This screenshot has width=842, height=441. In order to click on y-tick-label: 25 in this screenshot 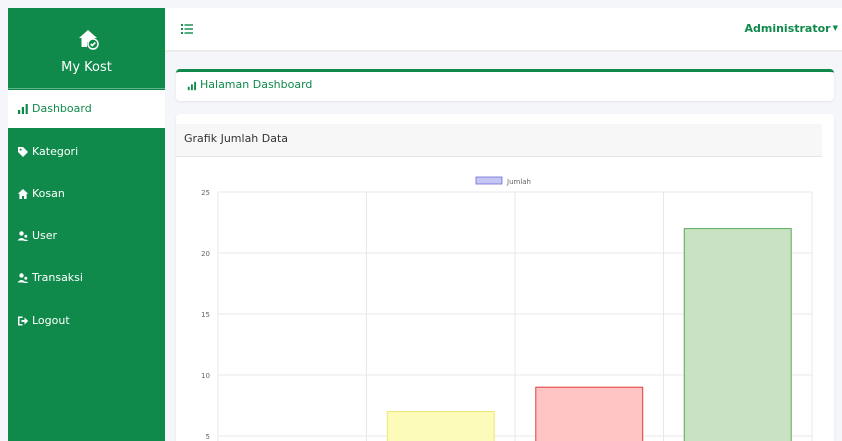, I will do `click(205, 193)`.